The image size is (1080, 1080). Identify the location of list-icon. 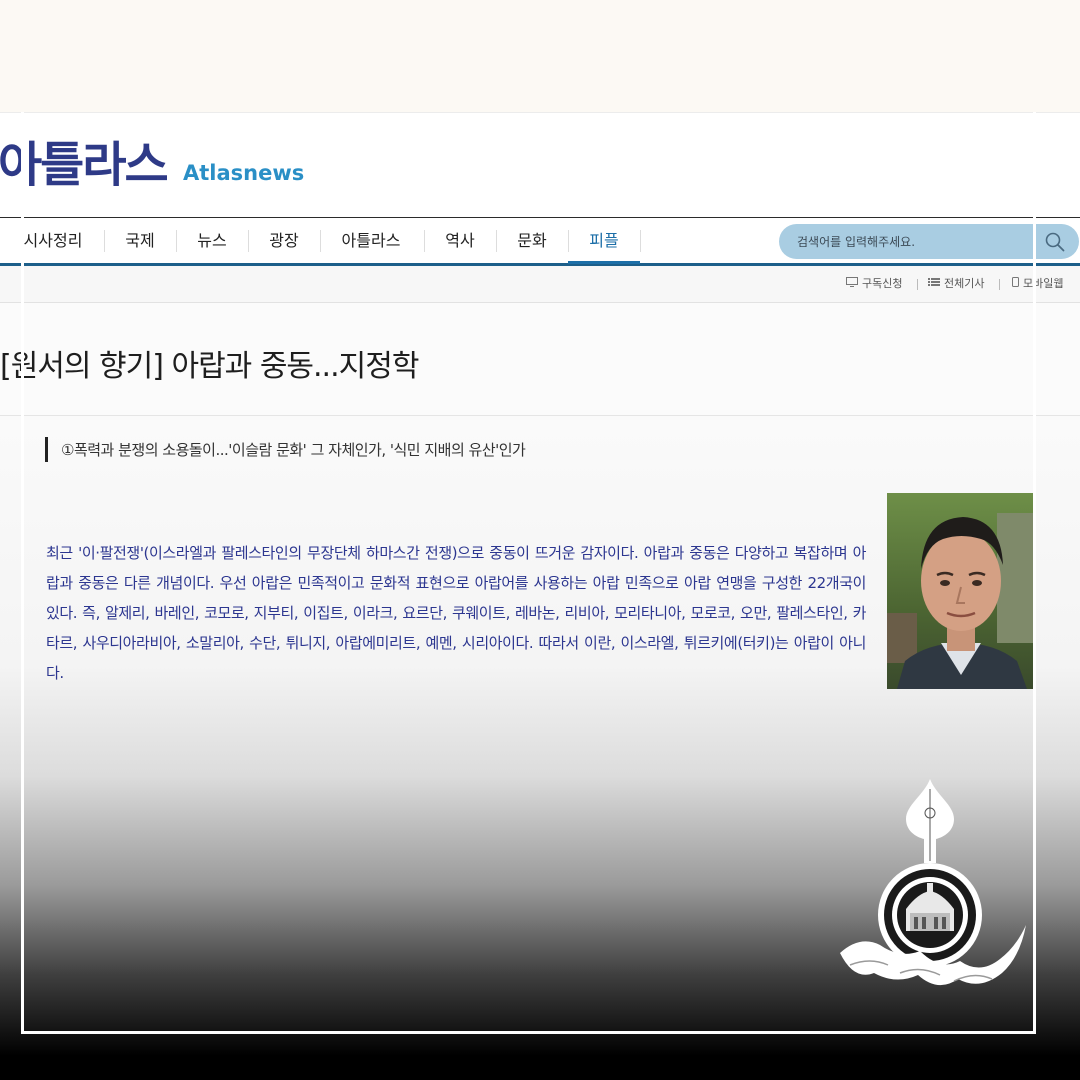
(934, 284).